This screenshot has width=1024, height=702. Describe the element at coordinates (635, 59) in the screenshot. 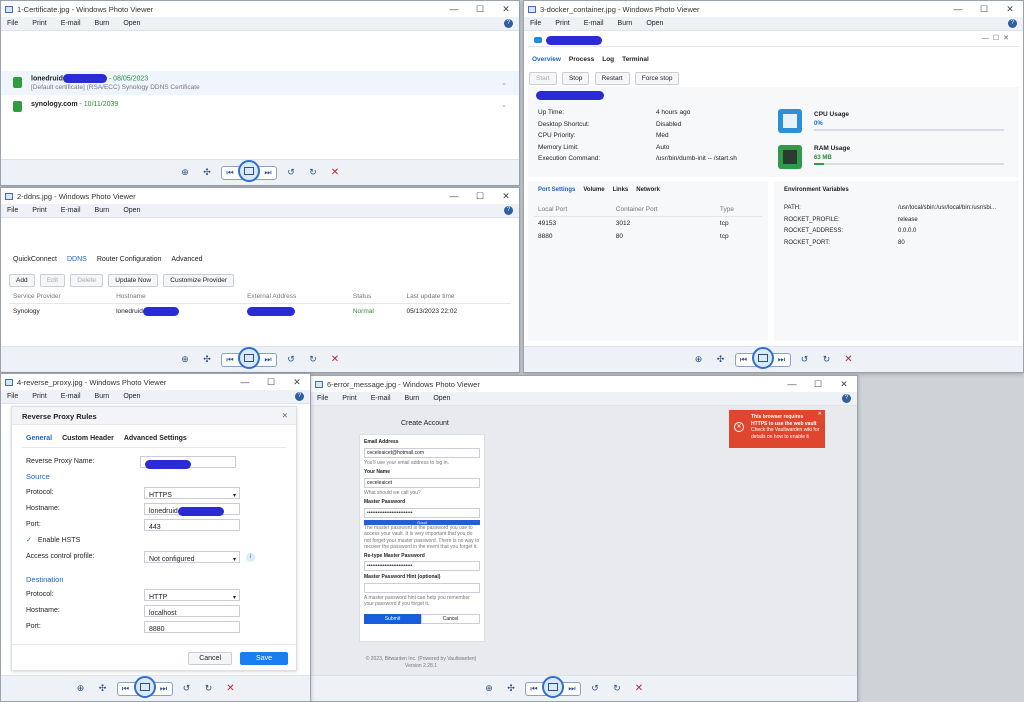

I see `tab-terminal: Terminal` at that location.